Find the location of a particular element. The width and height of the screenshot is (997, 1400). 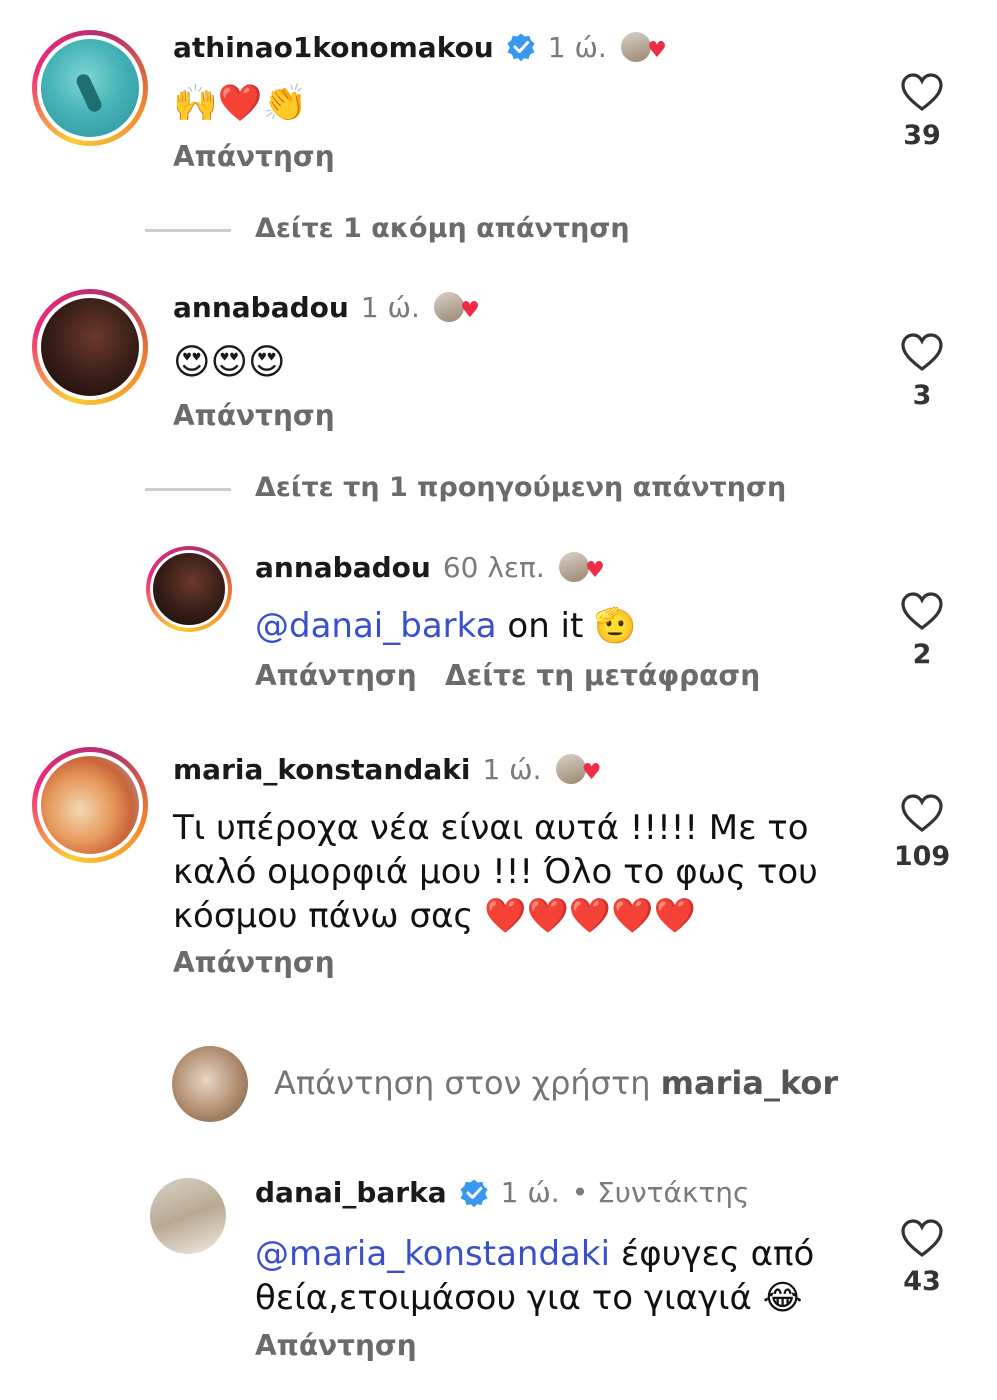

view-previous-replies: Δείτε τη 1 προηγούμενη απάντηση is located at coordinates (520, 487).